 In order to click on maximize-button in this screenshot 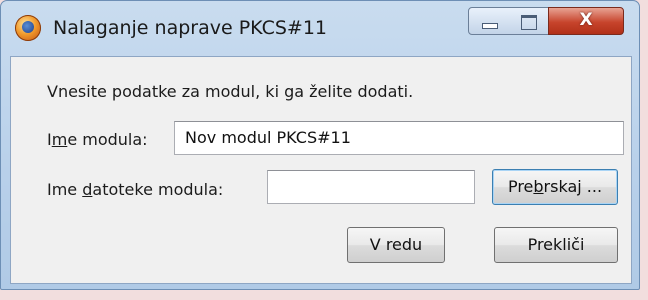, I will do `click(529, 21)`.